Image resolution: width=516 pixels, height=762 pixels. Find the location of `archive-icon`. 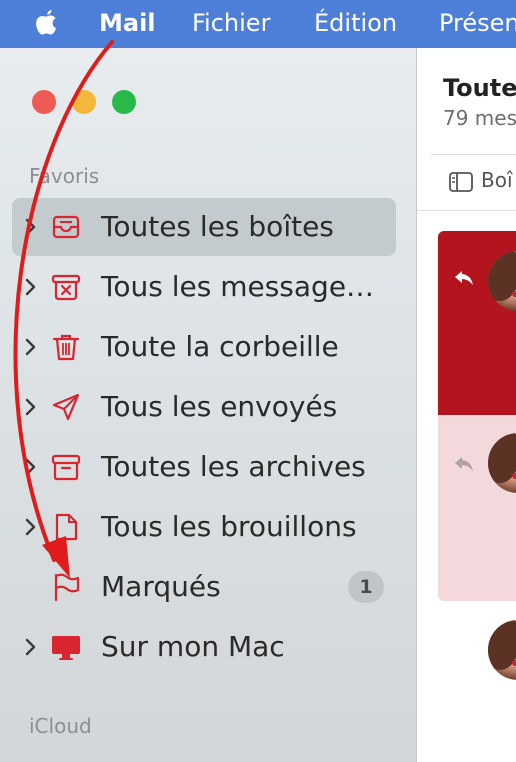

archive-icon is located at coordinates (66, 467).